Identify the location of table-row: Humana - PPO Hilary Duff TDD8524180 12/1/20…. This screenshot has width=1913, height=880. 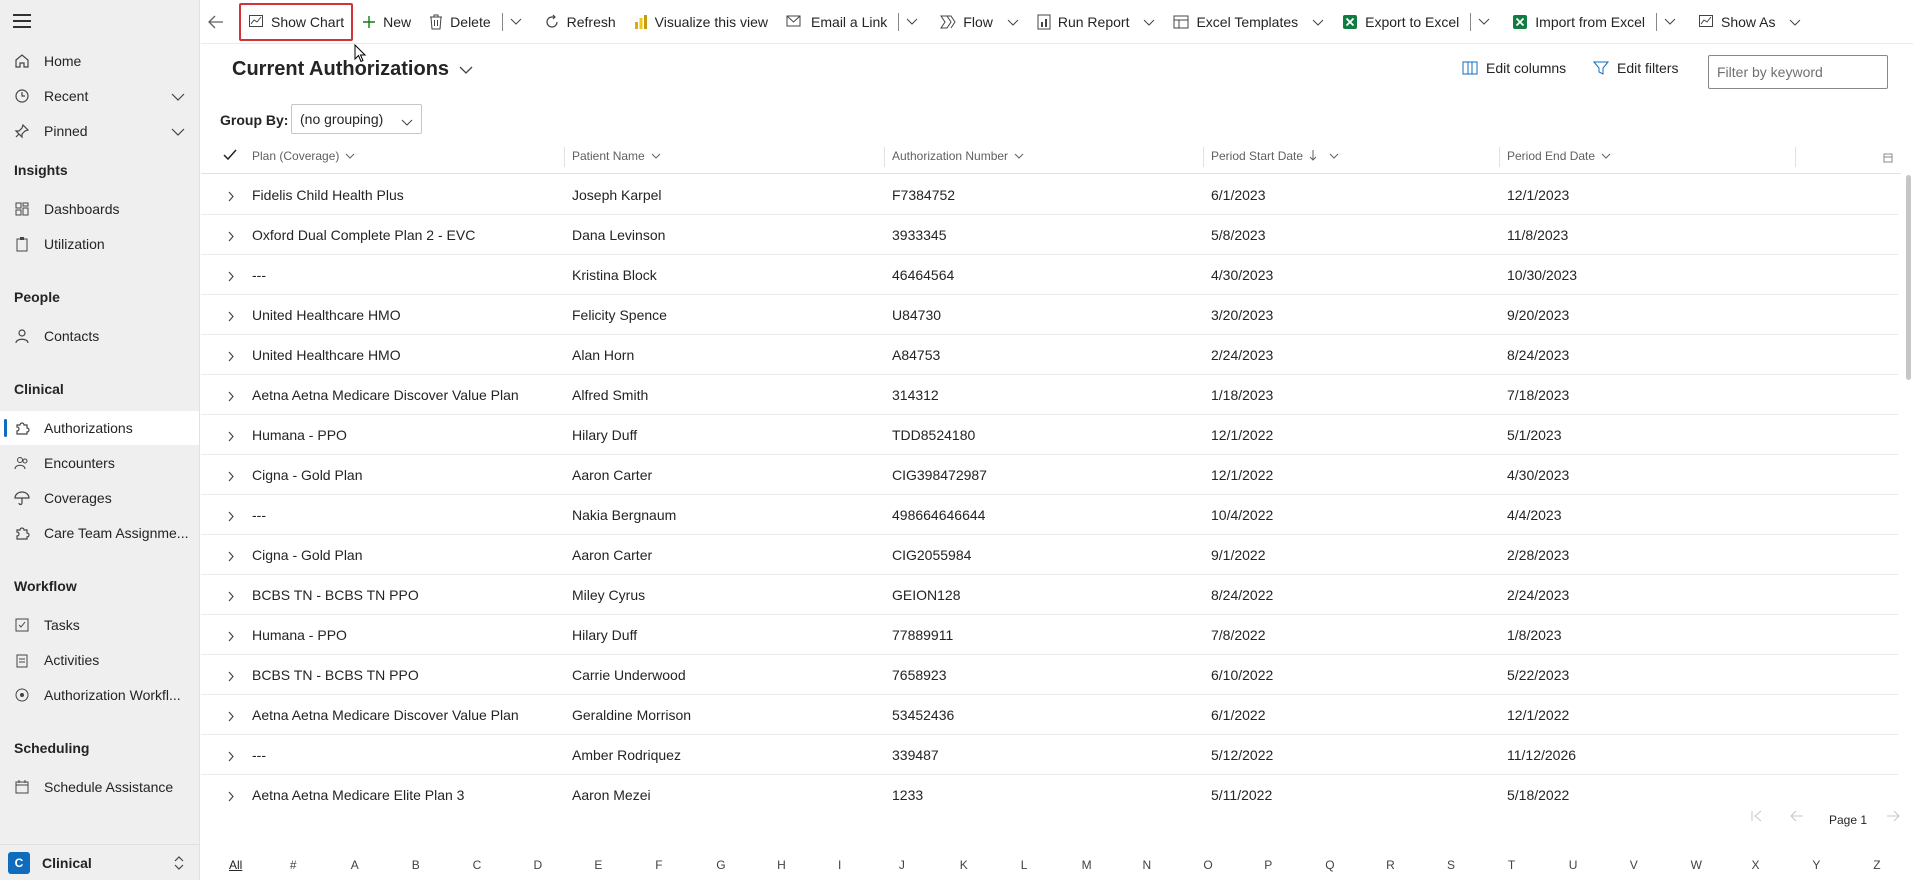
(1049, 435).